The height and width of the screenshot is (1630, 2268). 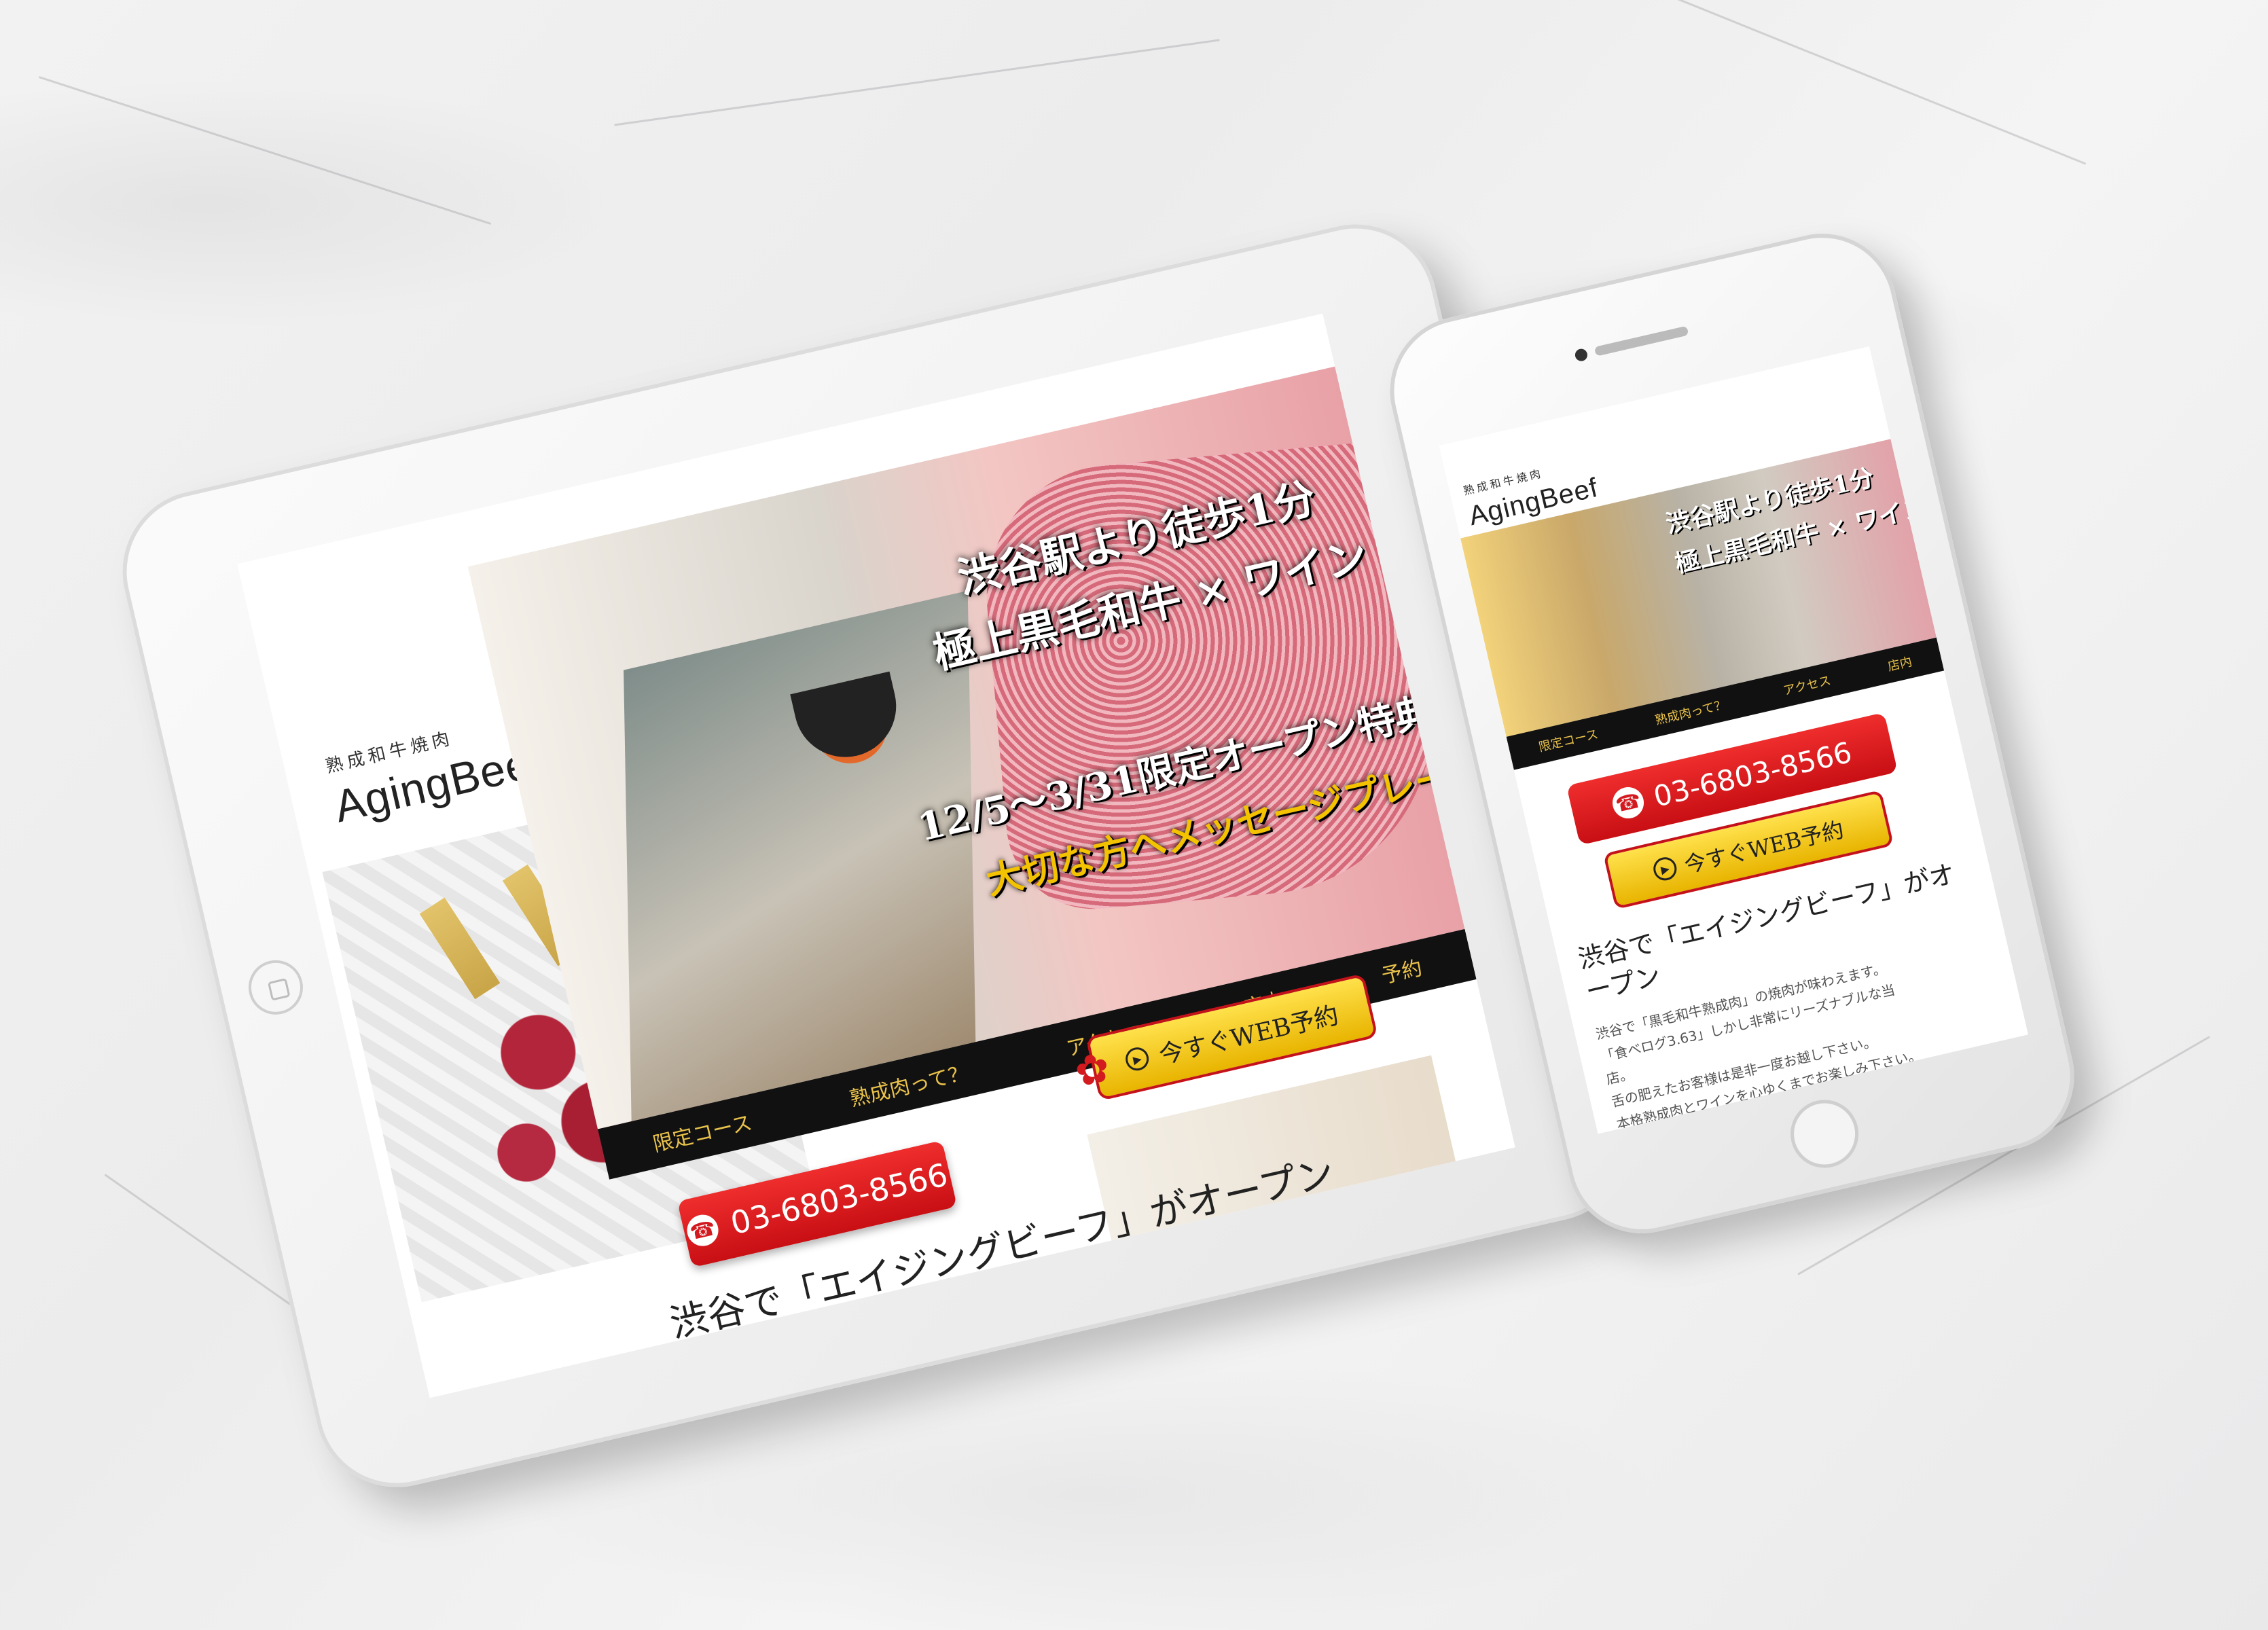 I want to click on nav-item-reserve: 予約, so click(x=1401, y=970).